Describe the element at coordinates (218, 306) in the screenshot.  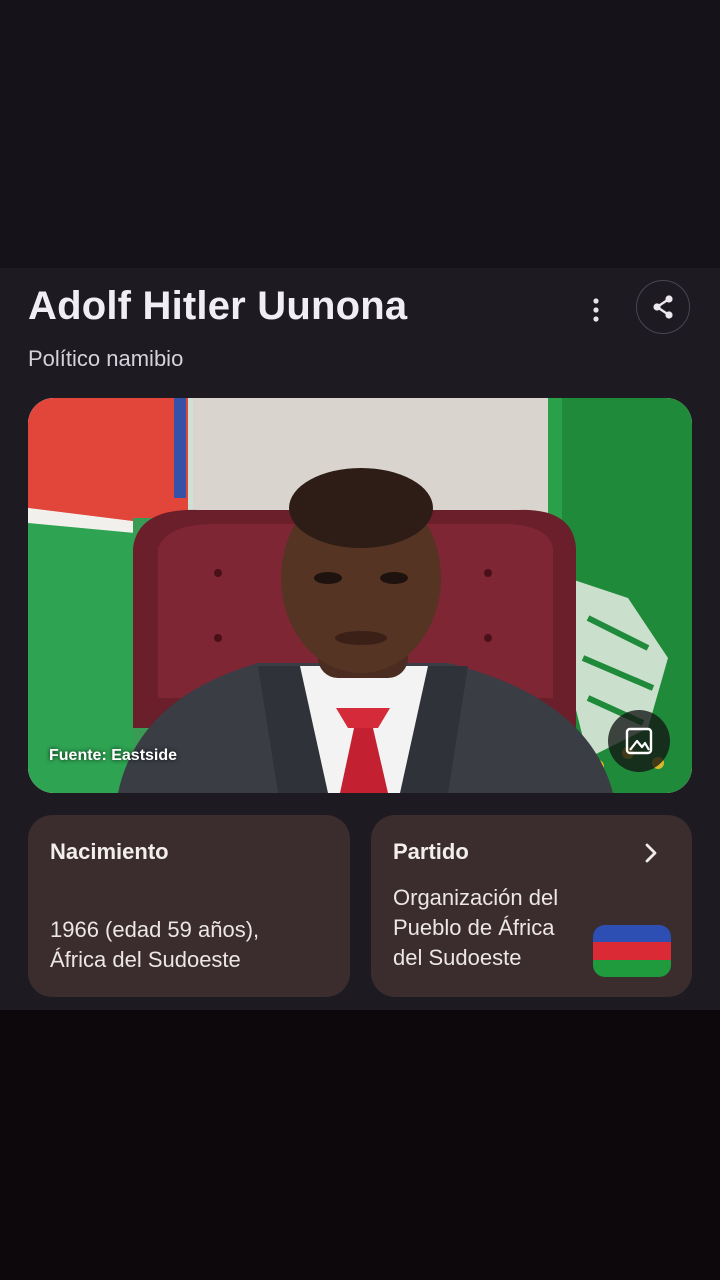
I see `page-title: Adolf Hitler Uunona` at that location.